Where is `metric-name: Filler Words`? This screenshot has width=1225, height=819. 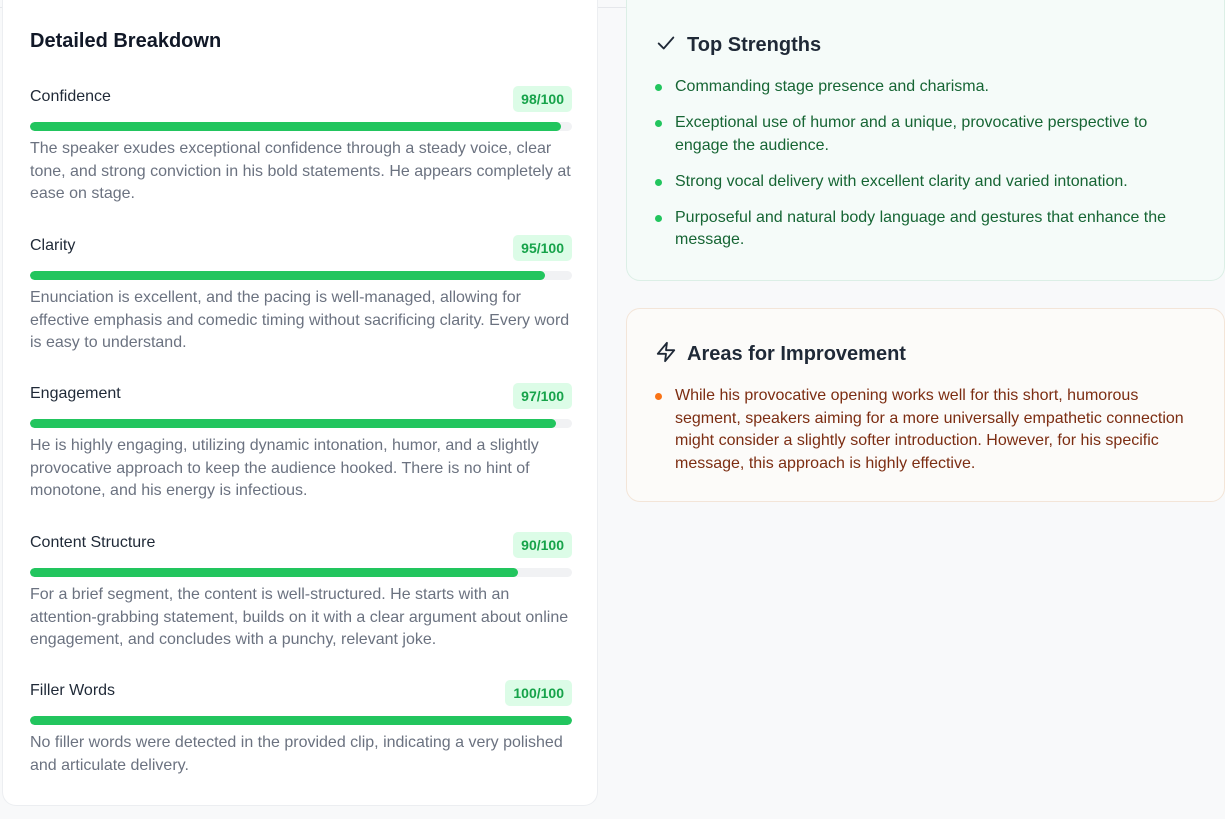 metric-name: Filler Words is located at coordinates (73, 690).